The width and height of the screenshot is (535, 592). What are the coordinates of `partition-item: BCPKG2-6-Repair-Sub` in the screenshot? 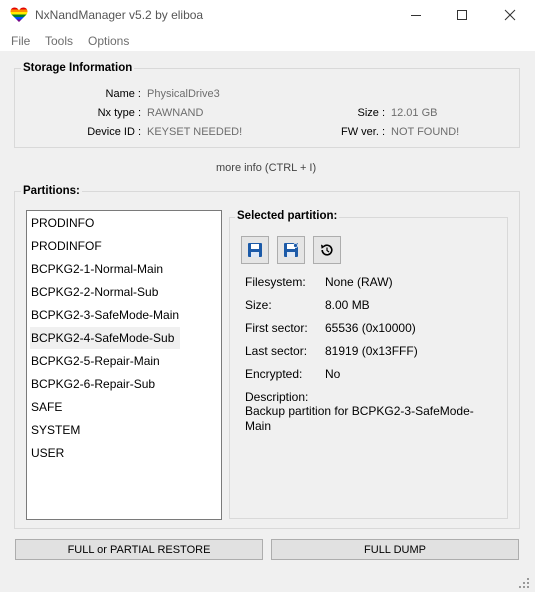 It's located at (95, 384).